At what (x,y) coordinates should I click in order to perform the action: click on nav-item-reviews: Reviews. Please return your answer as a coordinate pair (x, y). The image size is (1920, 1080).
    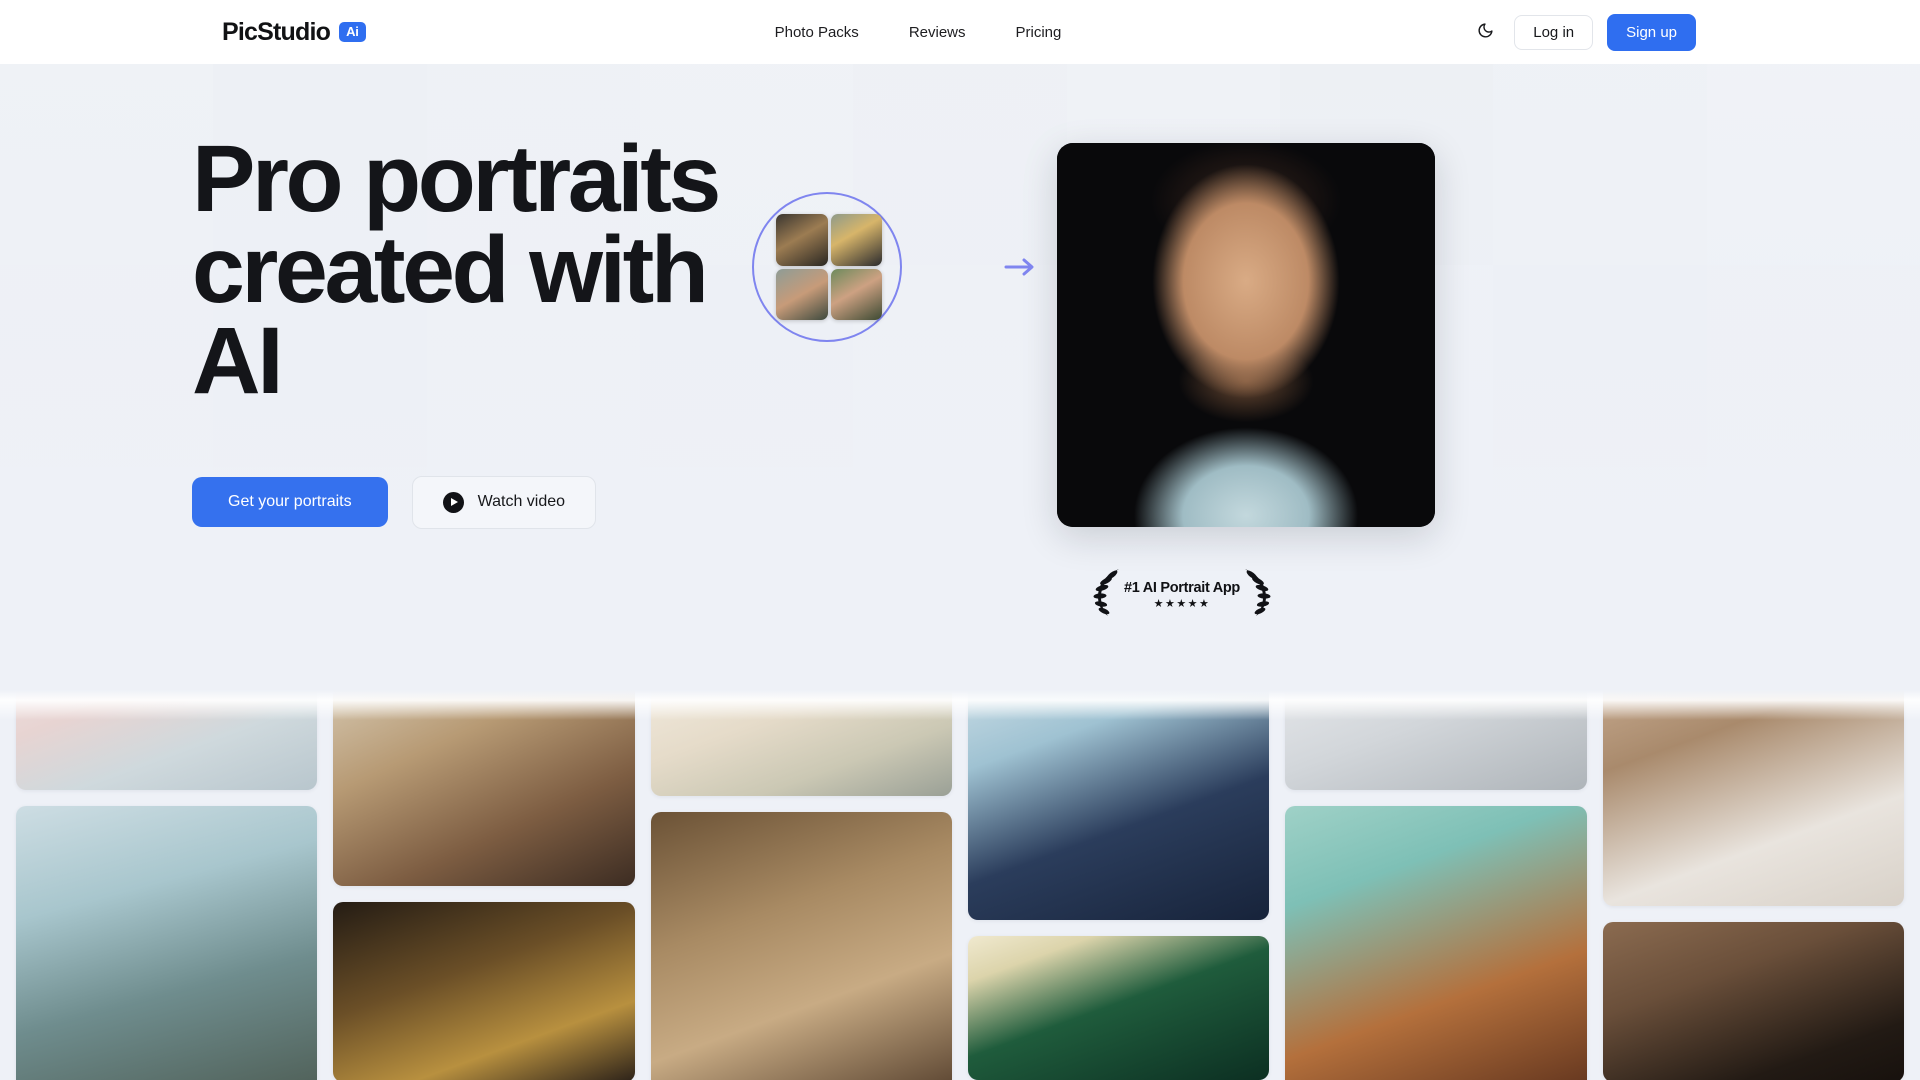
    Looking at the image, I should click on (937, 32).